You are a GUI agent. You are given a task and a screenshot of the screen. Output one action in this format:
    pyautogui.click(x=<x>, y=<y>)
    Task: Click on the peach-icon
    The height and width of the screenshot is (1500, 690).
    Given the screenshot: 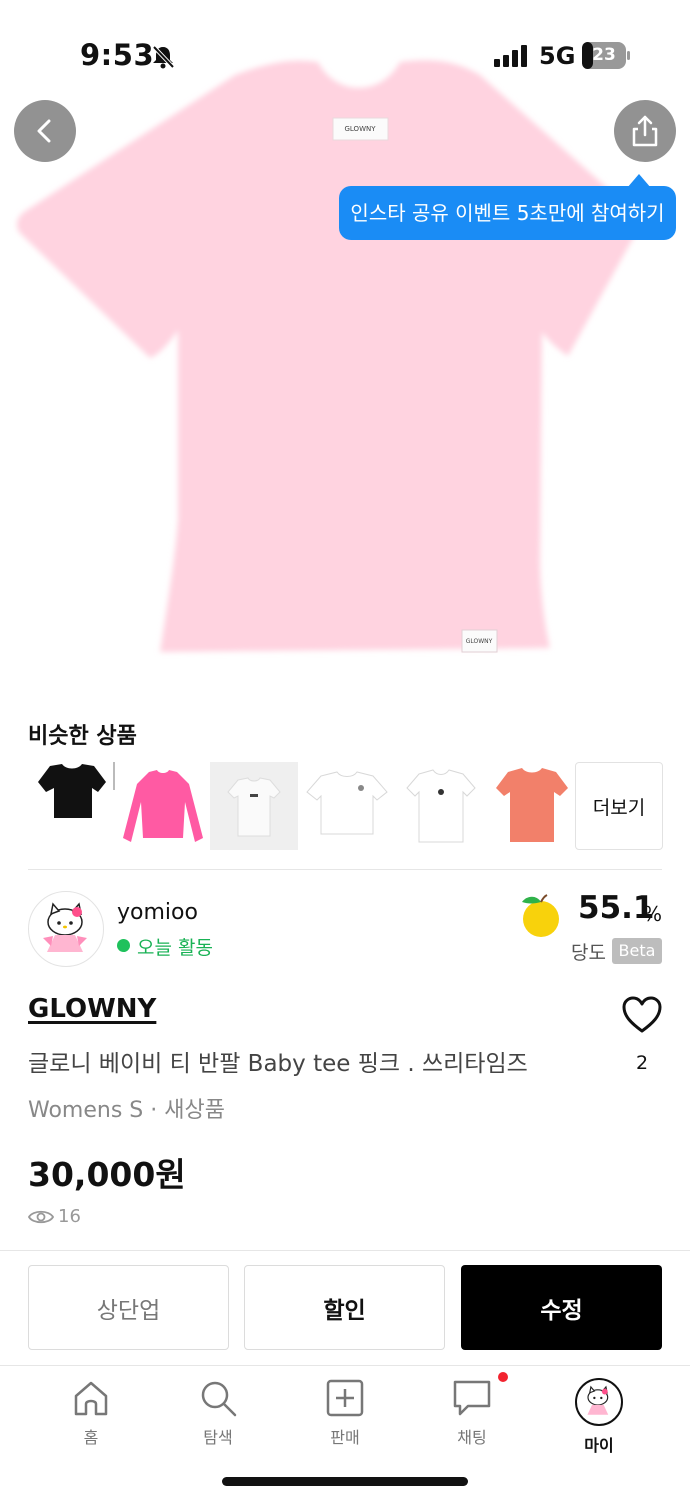 What is the action you would take?
    pyautogui.click(x=540, y=915)
    